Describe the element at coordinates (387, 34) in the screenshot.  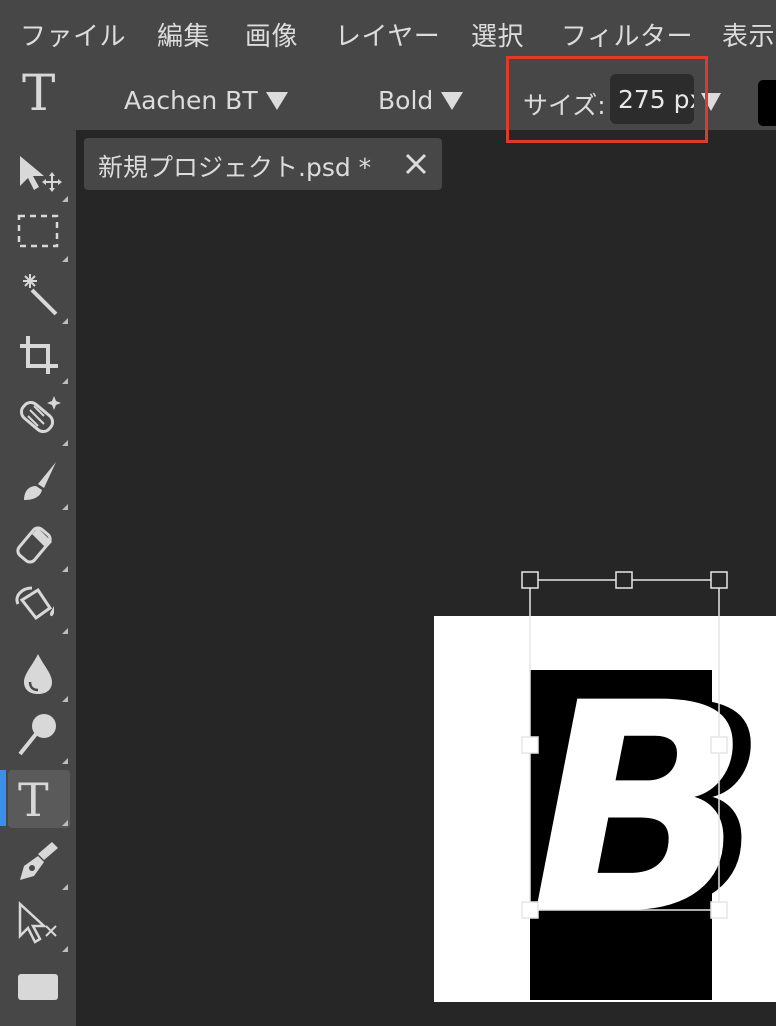
I see `menu-layer: レイヤー` at that location.